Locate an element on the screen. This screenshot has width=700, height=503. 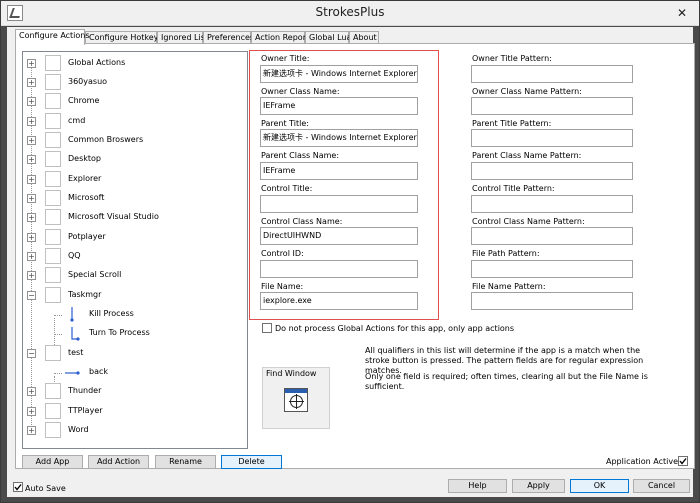
application-active-checkbox is located at coordinates (683, 461).